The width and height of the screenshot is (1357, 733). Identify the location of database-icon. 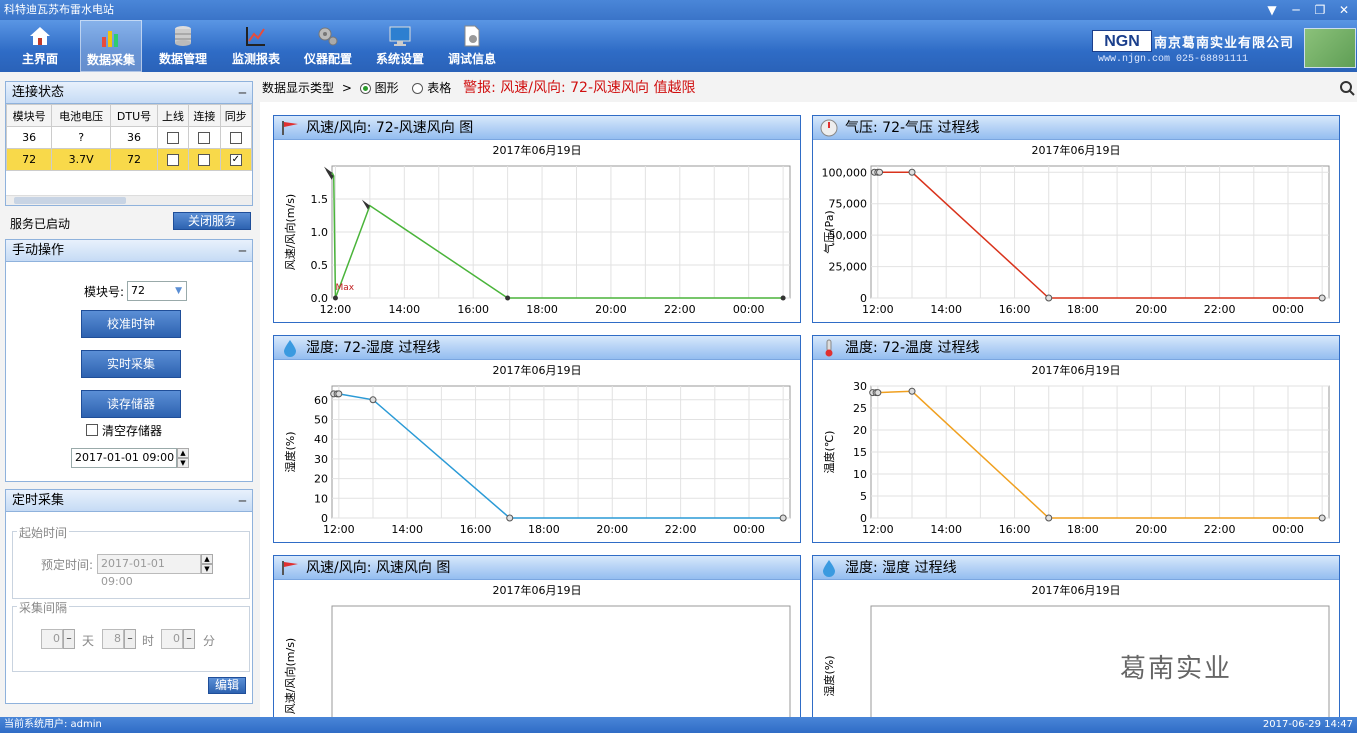
(183, 36).